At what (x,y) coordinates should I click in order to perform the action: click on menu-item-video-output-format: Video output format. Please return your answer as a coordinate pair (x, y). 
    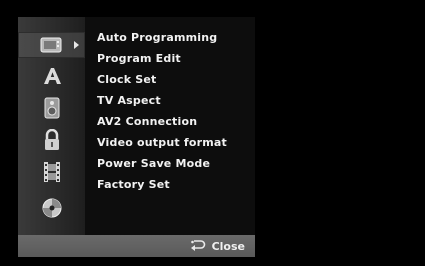
    Looking at the image, I should click on (176, 142).